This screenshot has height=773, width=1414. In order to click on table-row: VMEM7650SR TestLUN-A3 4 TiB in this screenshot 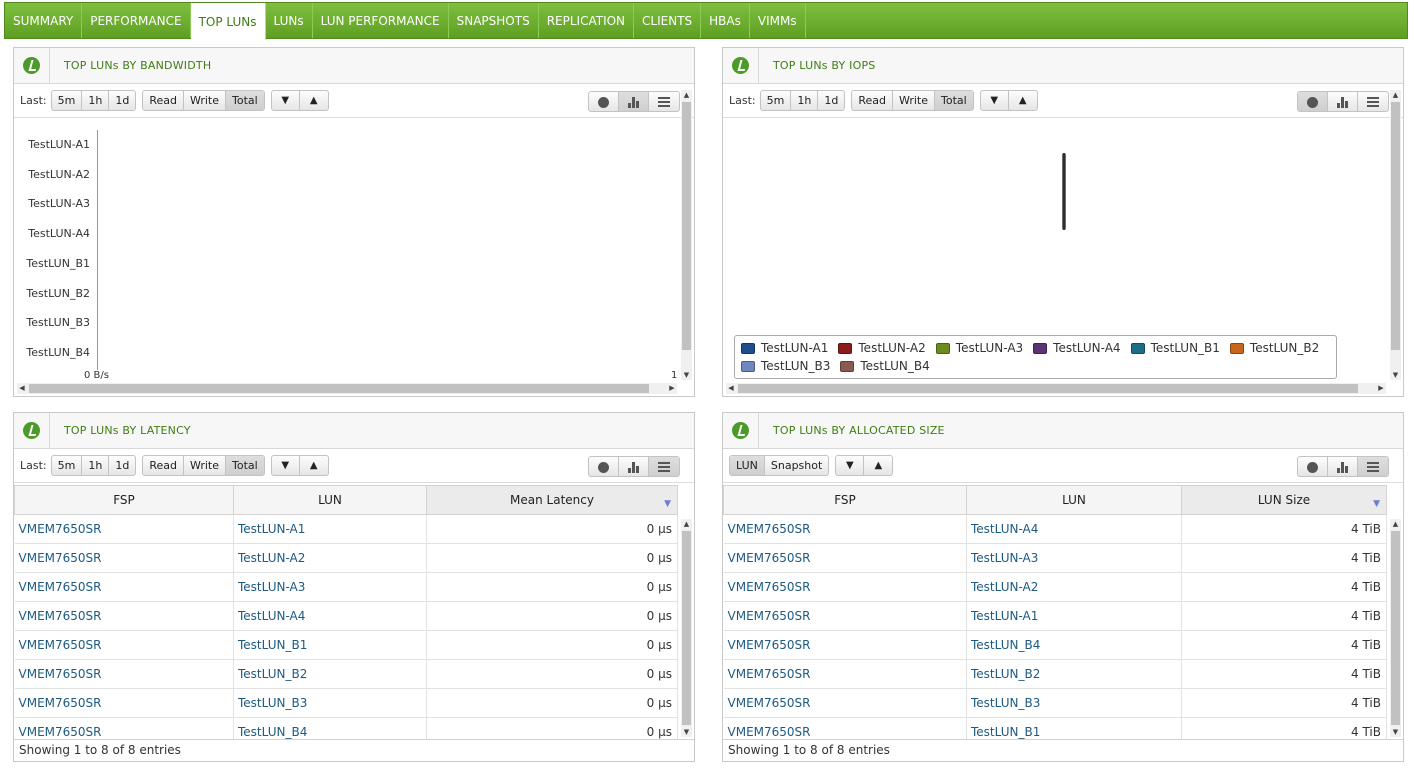, I will do `click(1055, 558)`.